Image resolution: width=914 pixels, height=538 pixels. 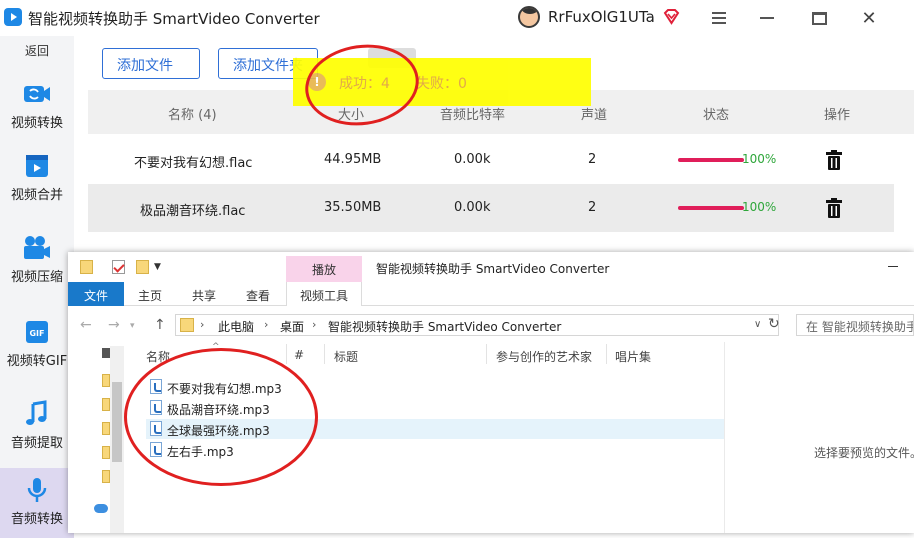 I want to click on warning-icon: !, so click(x=317, y=82).